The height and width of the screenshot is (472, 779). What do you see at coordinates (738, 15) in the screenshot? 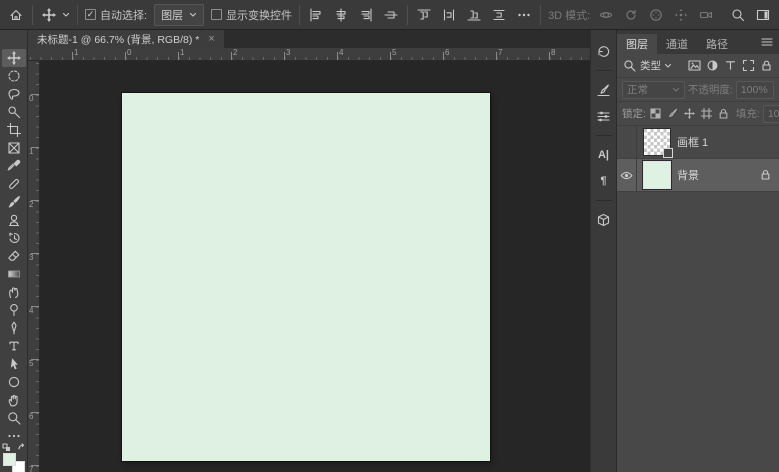
I see `search-icon` at bounding box center [738, 15].